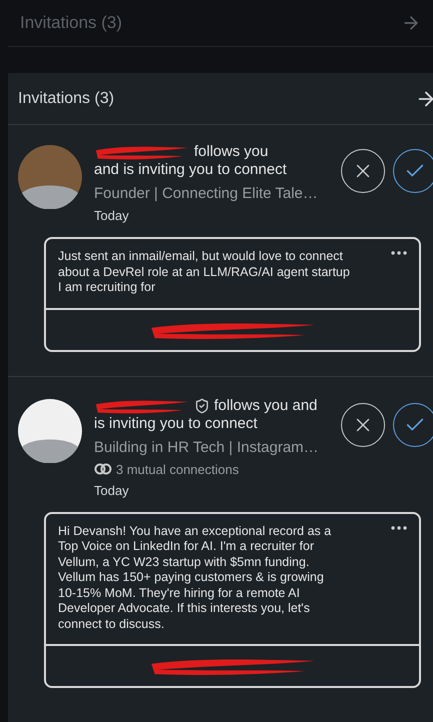  Describe the element at coordinates (266, 405) in the screenshot. I see `invitation-headline: follows you and` at that location.